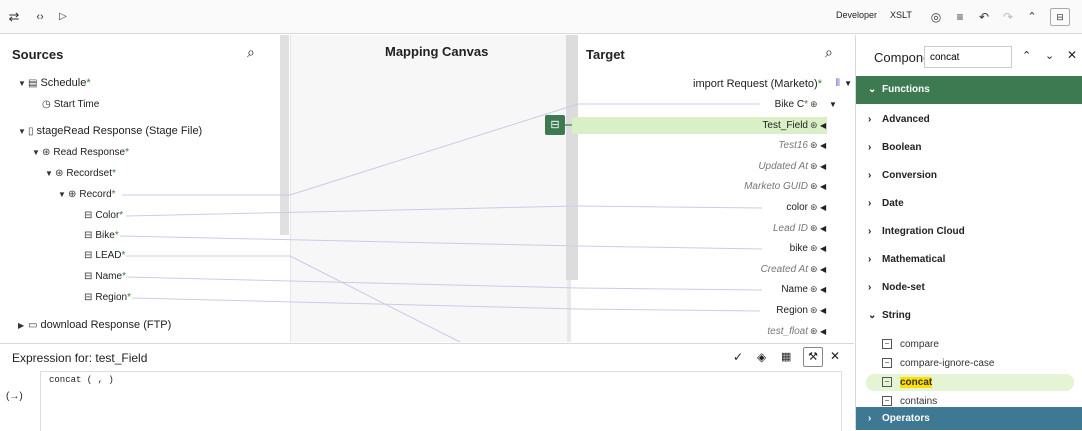 The height and width of the screenshot is (431, 1082). What do you see at coordinates (14, 396) in the screenshot?
I see `gutter-symbol: (→)` at bounding box center [14, 396].